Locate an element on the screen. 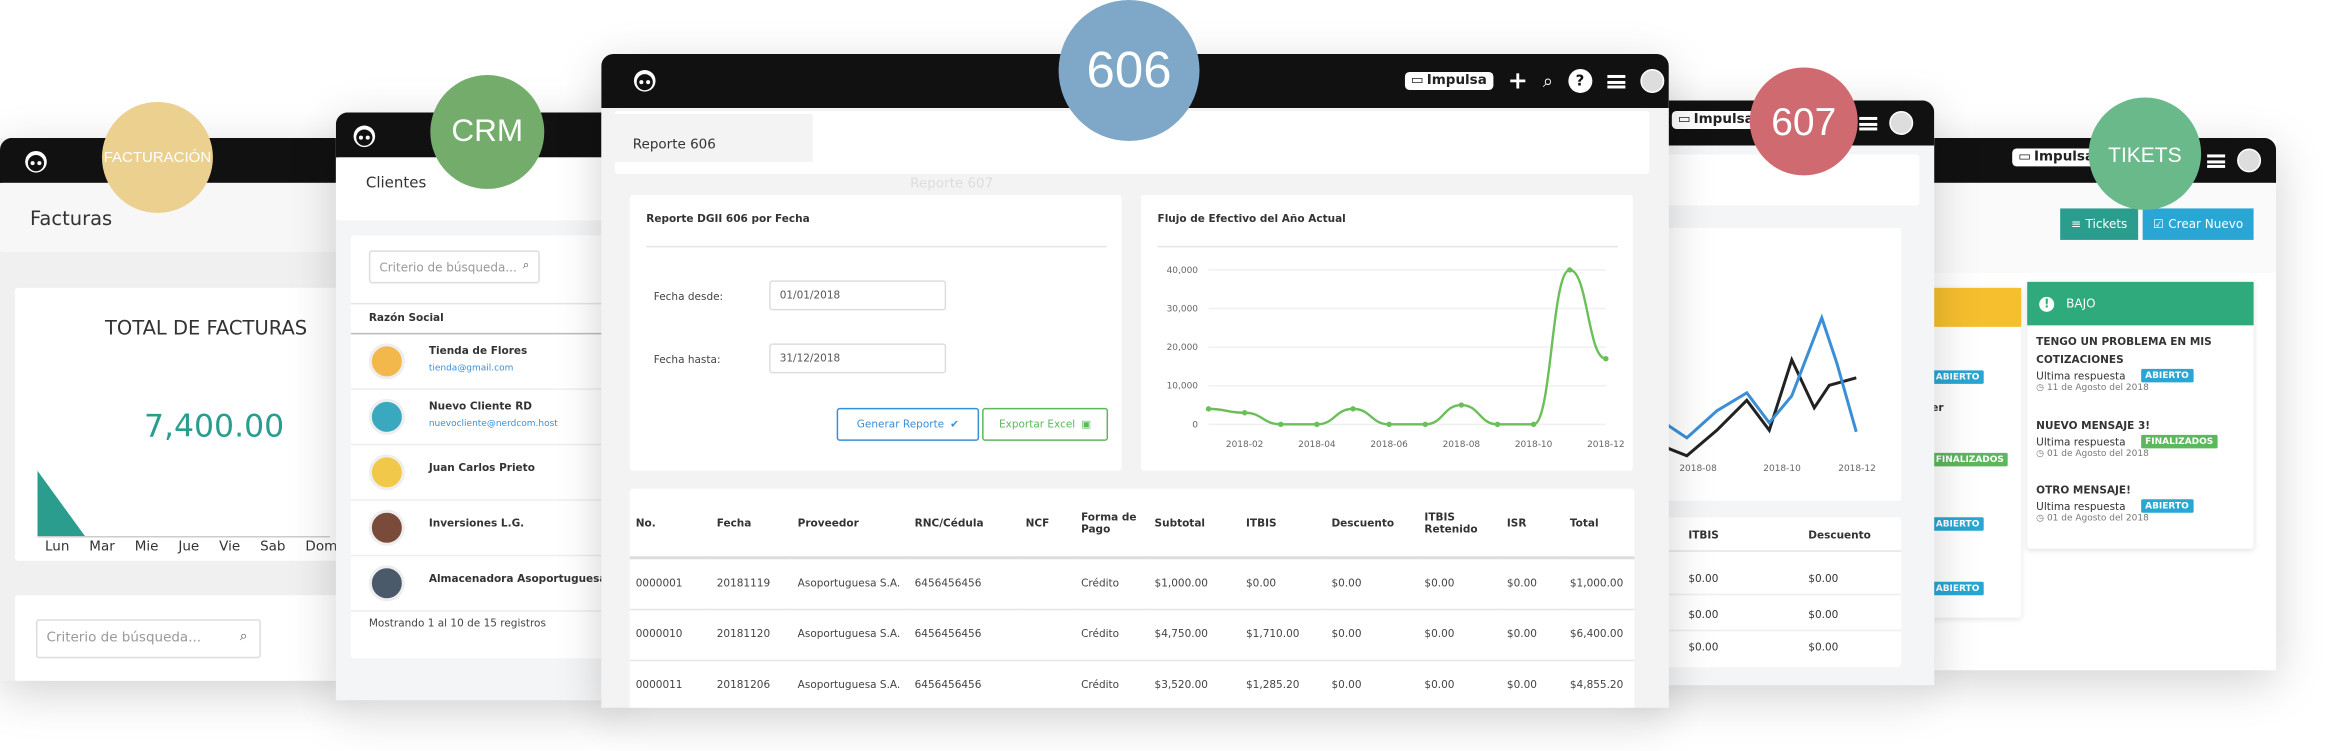  client-email: nuevocliente@nerdcom.host is located at coordinates (493, 423).